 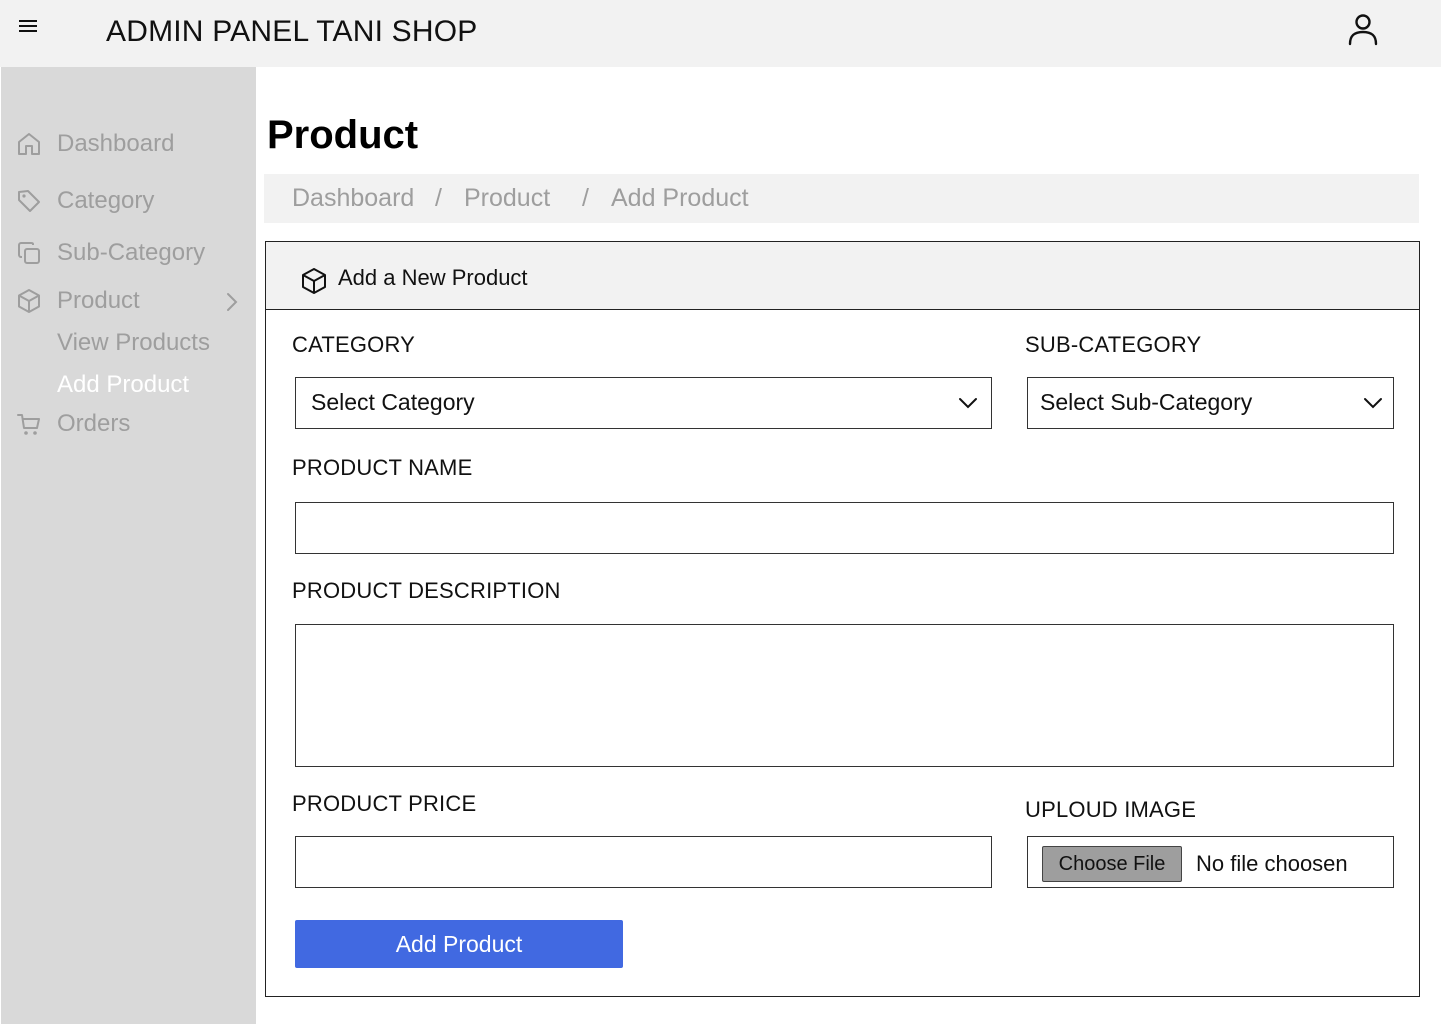 What do you see at coordinates (354, 344) in the screenshot?
I see `category-label: CATEGORY` at bounding box center [354, 344].